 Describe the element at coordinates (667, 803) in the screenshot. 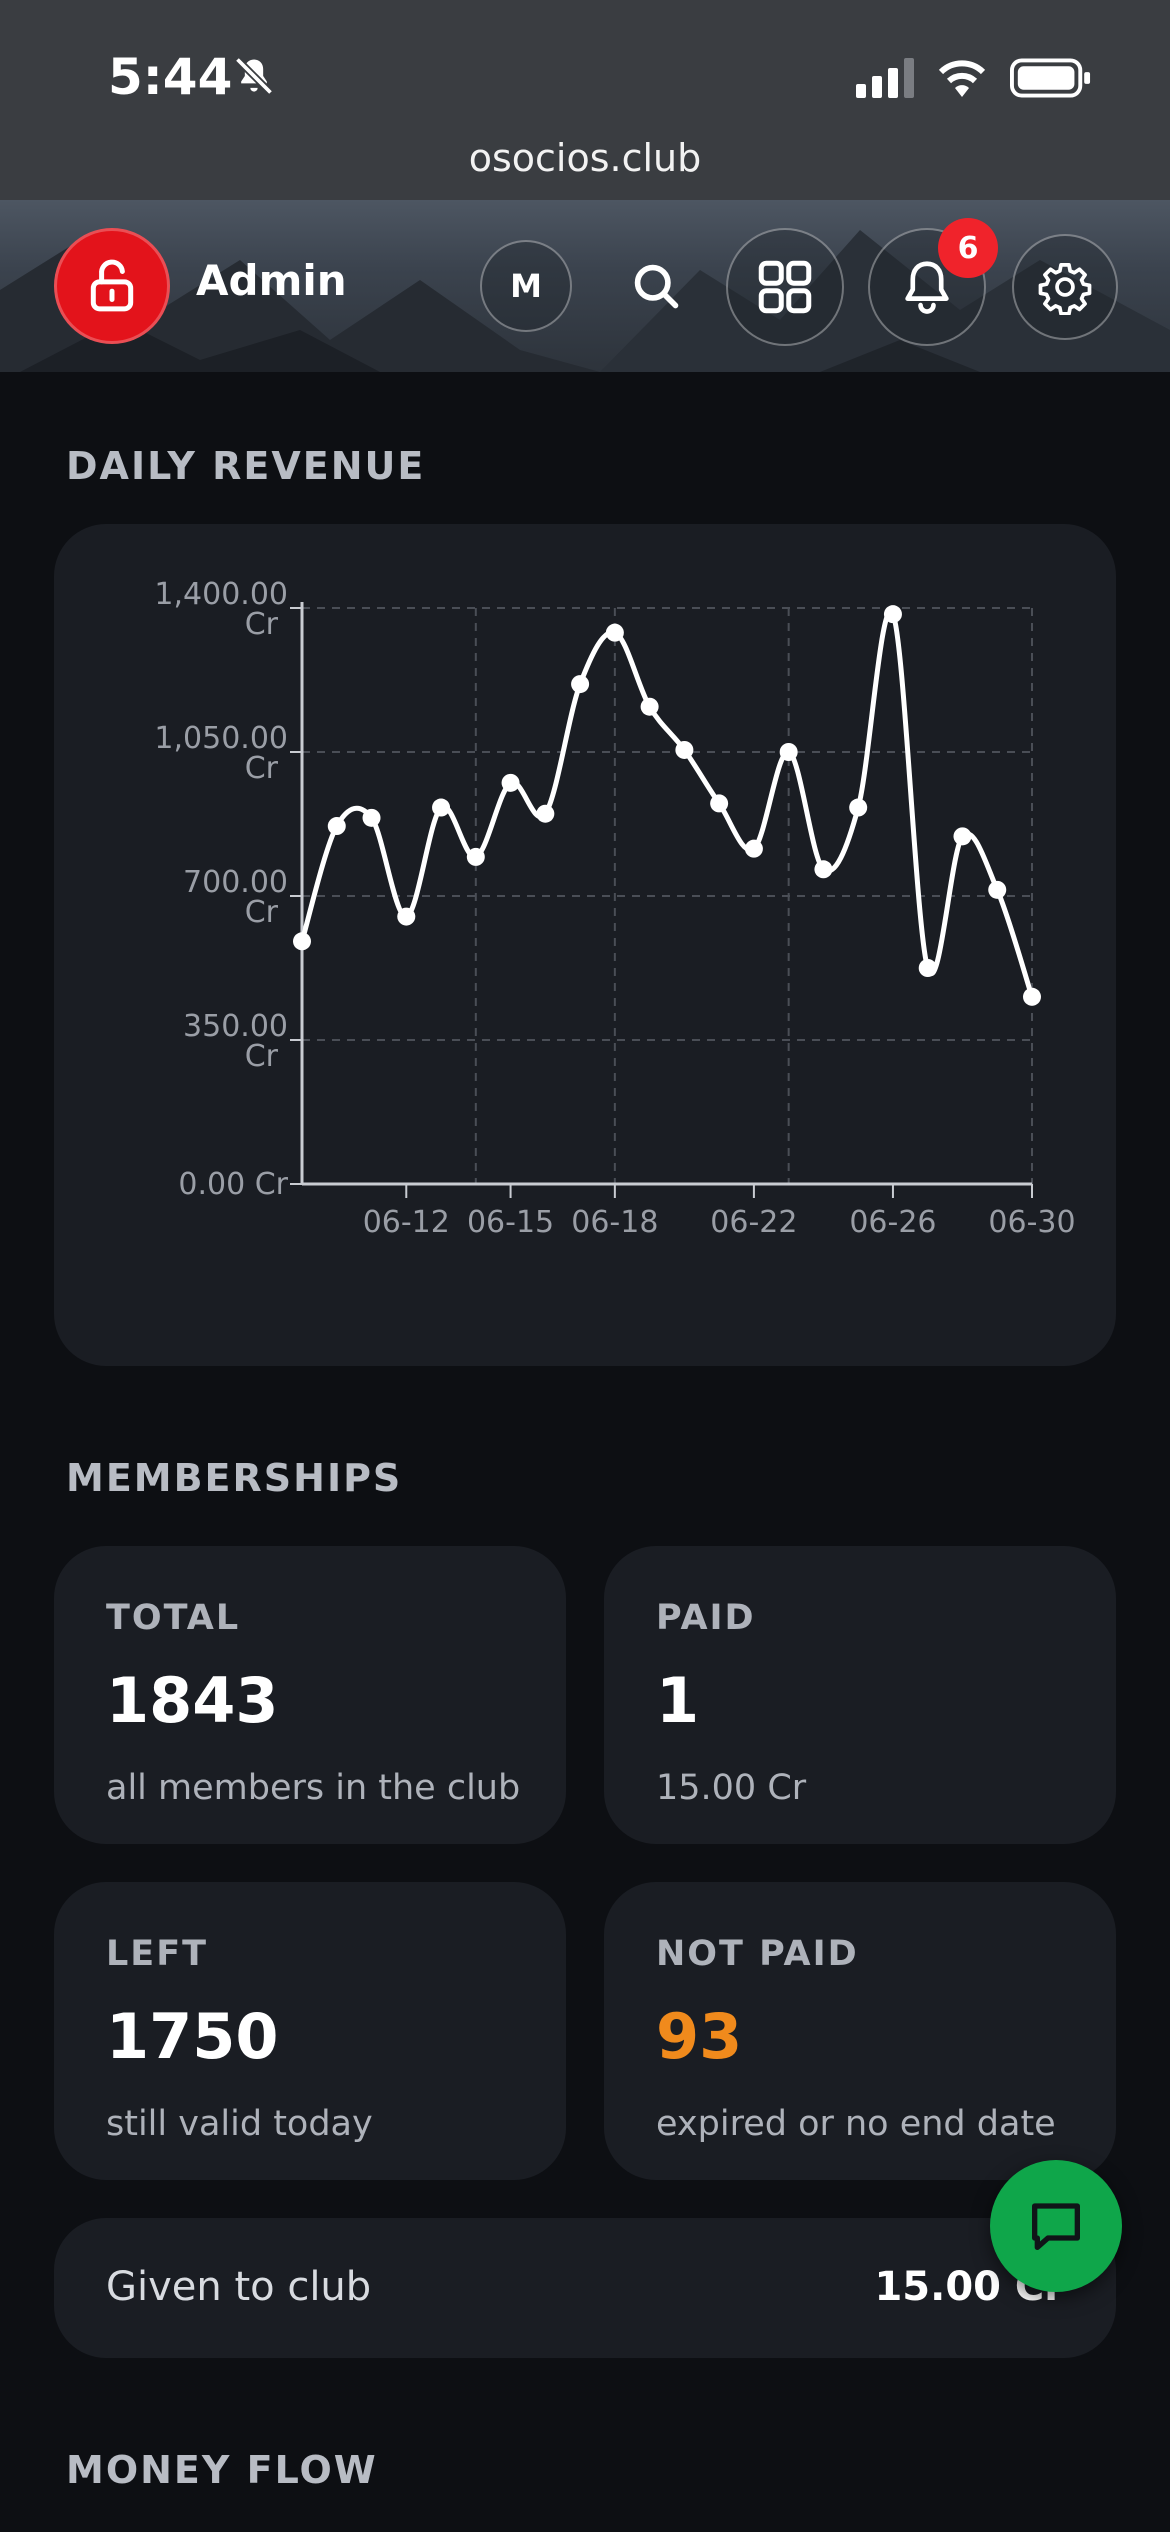

I see `revenue-series-line` at that location.